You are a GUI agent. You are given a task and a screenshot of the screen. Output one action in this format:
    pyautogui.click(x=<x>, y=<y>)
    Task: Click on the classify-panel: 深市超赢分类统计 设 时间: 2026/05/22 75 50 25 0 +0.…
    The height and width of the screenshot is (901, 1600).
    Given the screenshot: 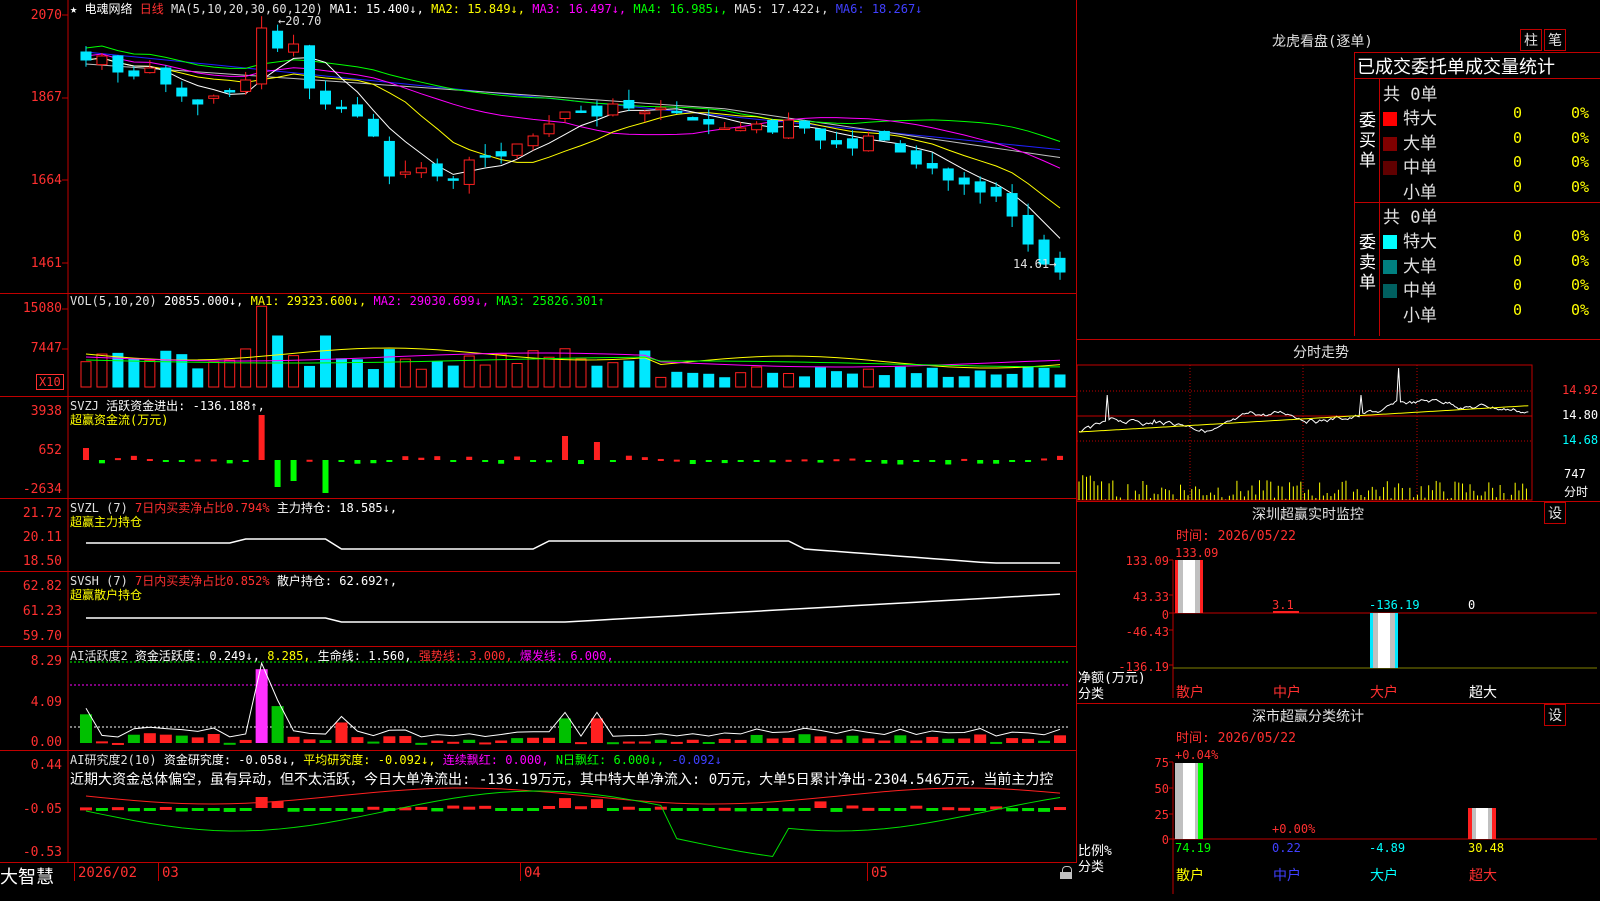 What is the action you would take?
    pyautogui.click(x=1338, y=802)
    